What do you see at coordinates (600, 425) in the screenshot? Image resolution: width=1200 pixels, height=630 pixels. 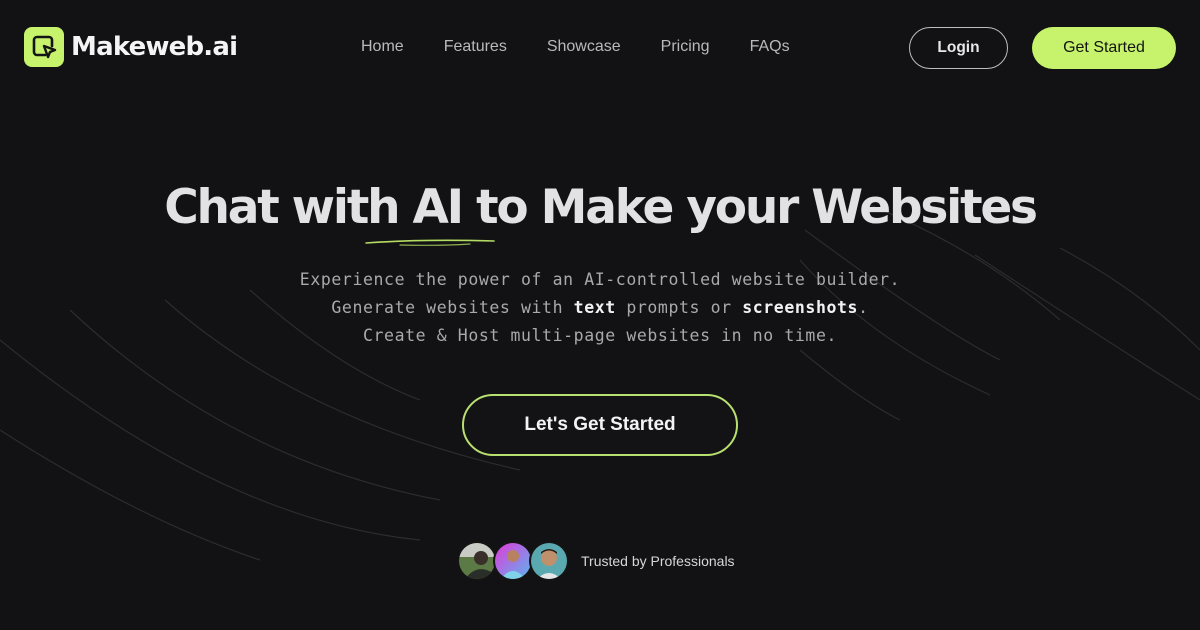 I see `lets-get-started-button: Let's Get Started` at bounding box center [600, 425].